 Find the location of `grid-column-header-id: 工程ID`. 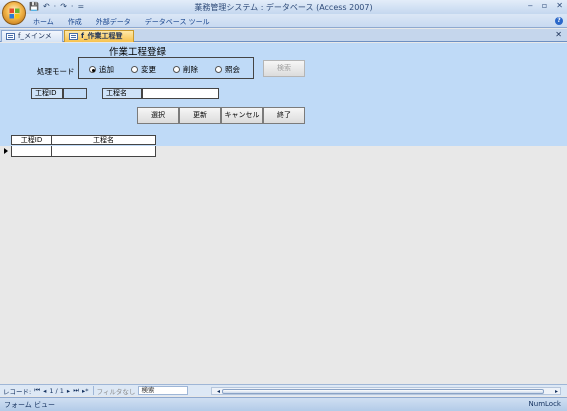

grid-column-header-id: 工程ID is located at coordinates (31, 140).